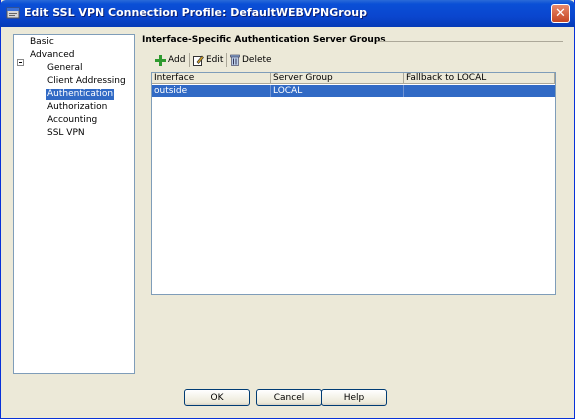 This screenshot has width=575, height=419. Describe the element at coordinates (337, 91) in the screenshot. I see `cell-server-group: LOCAL` at that location.